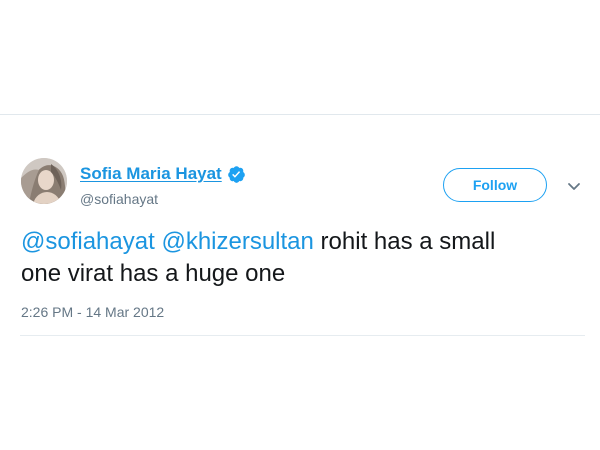  What do you see at coordinates (151, 174) in the screenshot?
I see `display-name-link: Sofia Maria Hayat` at bounding box center [151, 174].